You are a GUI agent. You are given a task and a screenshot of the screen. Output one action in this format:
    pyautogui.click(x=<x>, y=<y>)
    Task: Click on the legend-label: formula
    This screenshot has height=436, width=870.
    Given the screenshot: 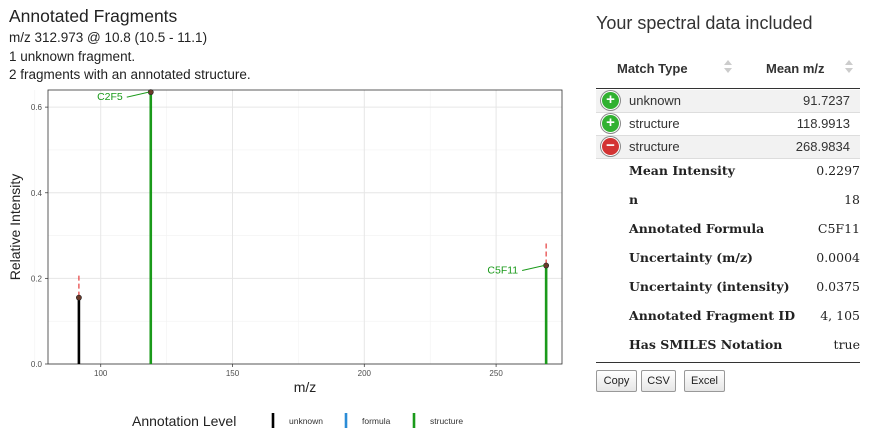 What is the action you would take?
    pyautogui.click(x=376, y=421)
    